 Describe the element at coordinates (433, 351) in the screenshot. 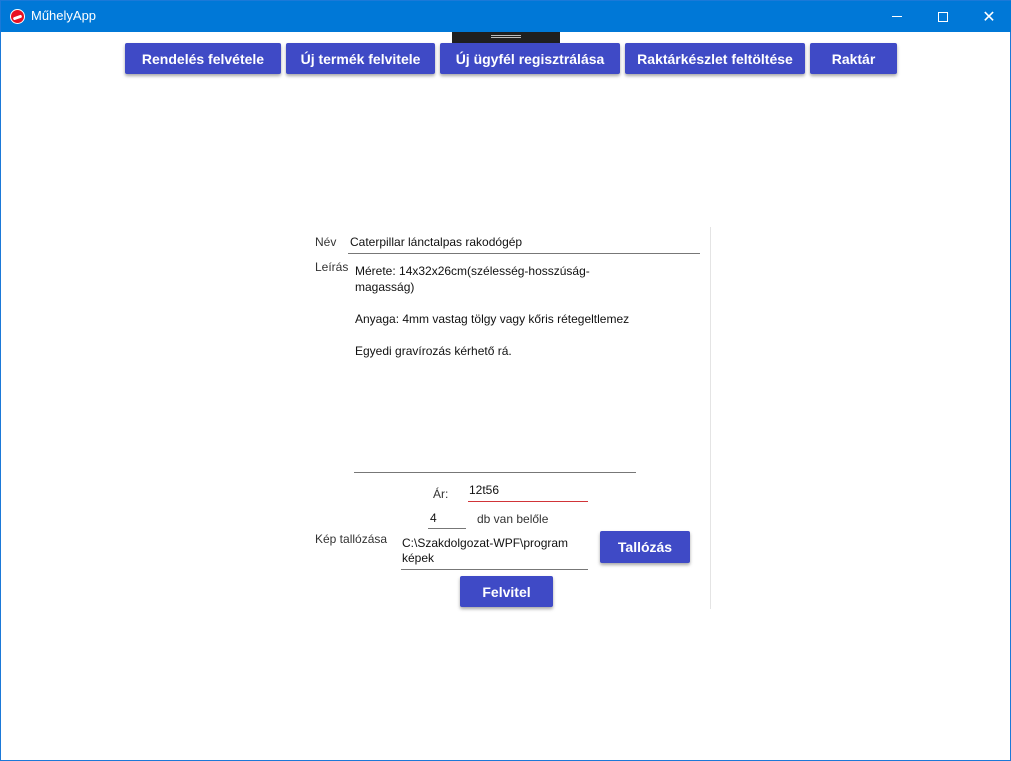

I see `description-line: Egyedi gravírozás kérhető rá.` at that location.